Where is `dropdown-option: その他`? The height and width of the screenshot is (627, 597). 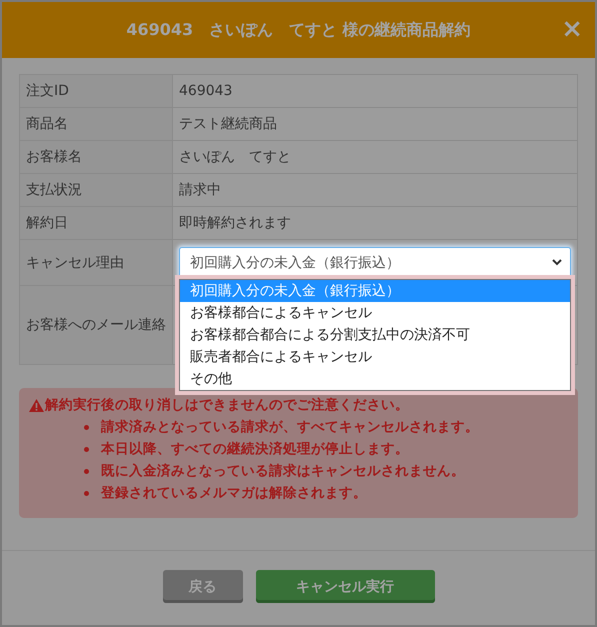 dropdown-option: その他 is located at coordinates (375, 379).